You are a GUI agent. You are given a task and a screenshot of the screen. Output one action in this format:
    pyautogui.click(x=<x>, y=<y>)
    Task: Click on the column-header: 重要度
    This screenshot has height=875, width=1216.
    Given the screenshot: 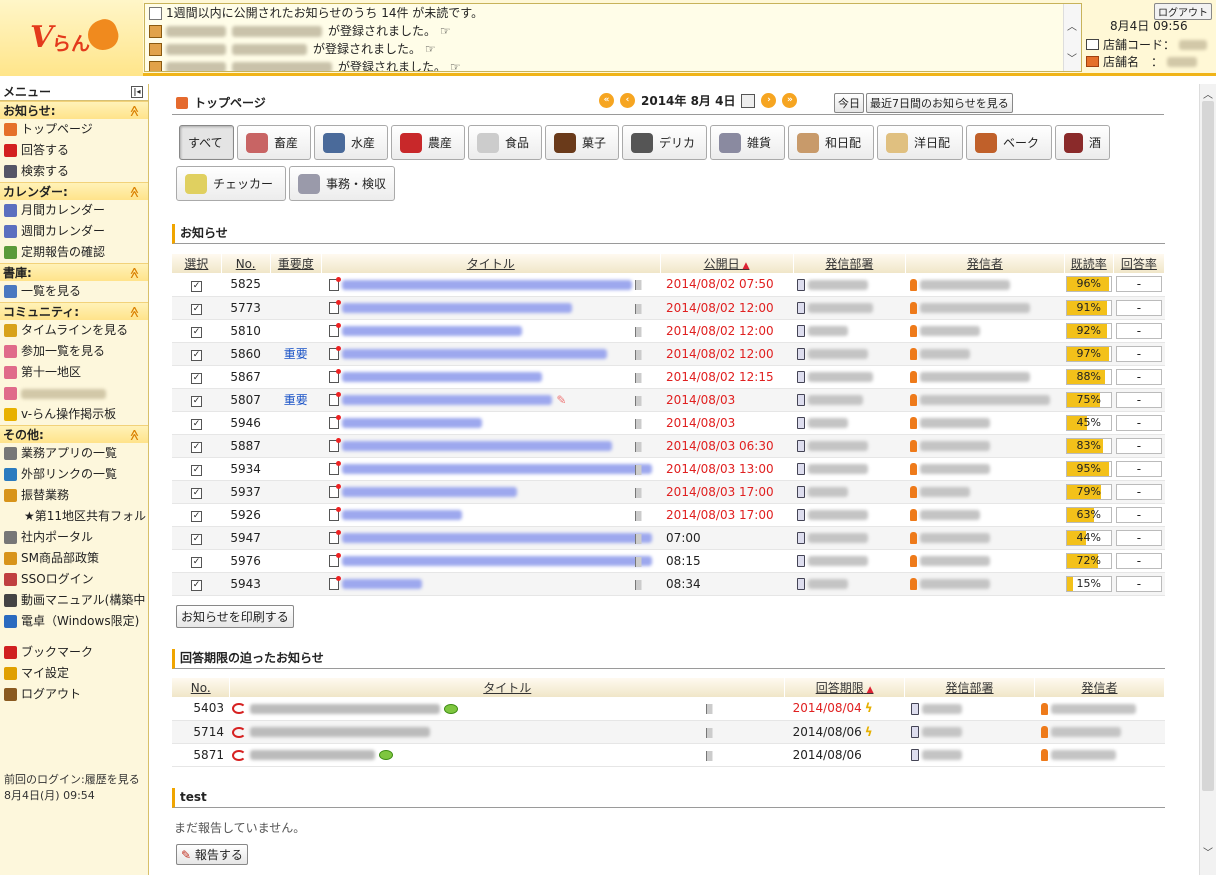 What is the action you would take?
    pyautogui.click(x=296, y=263)
    